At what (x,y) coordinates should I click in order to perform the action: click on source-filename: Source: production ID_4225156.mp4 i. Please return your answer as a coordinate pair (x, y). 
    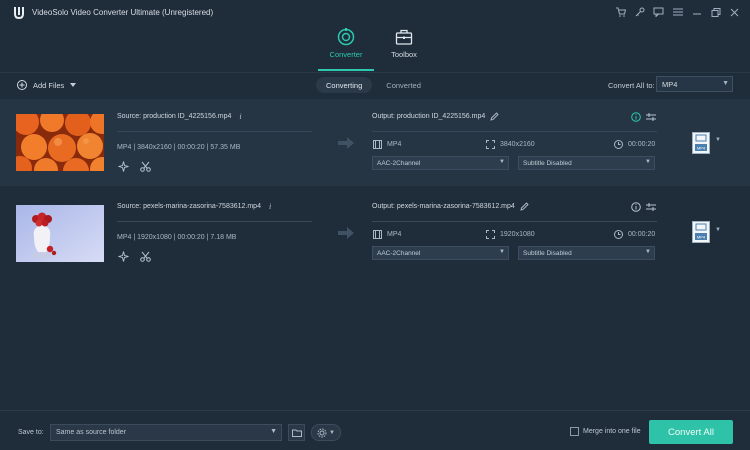
    Looking at the image, I should click on (179, 116).